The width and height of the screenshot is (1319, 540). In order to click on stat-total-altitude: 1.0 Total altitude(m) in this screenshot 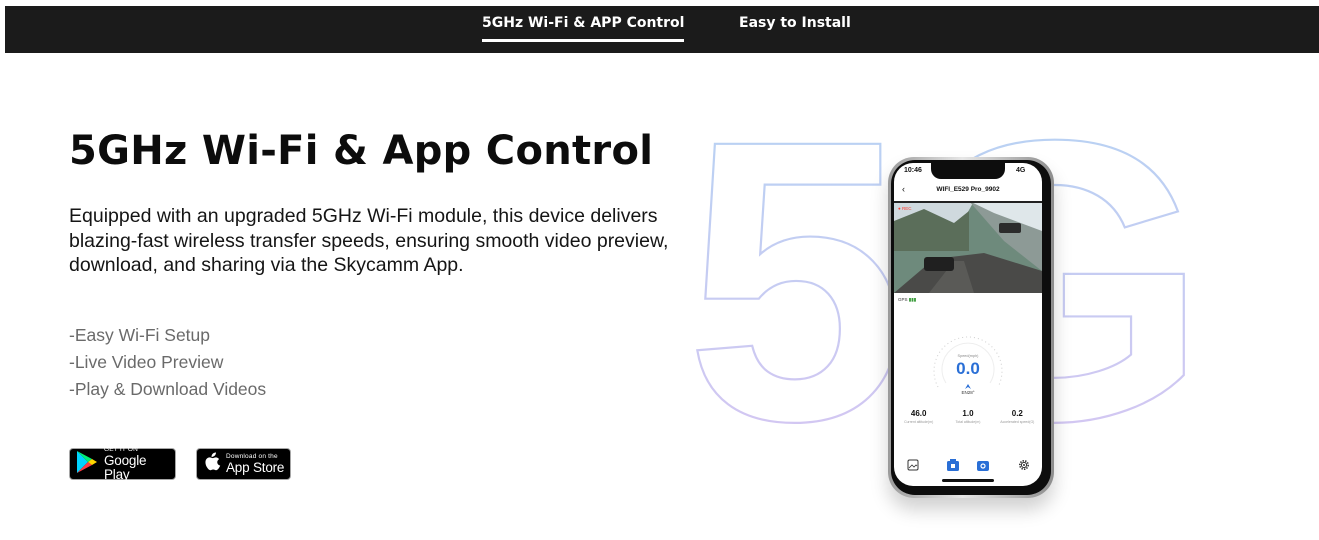, I will do `click(968, 416)`.